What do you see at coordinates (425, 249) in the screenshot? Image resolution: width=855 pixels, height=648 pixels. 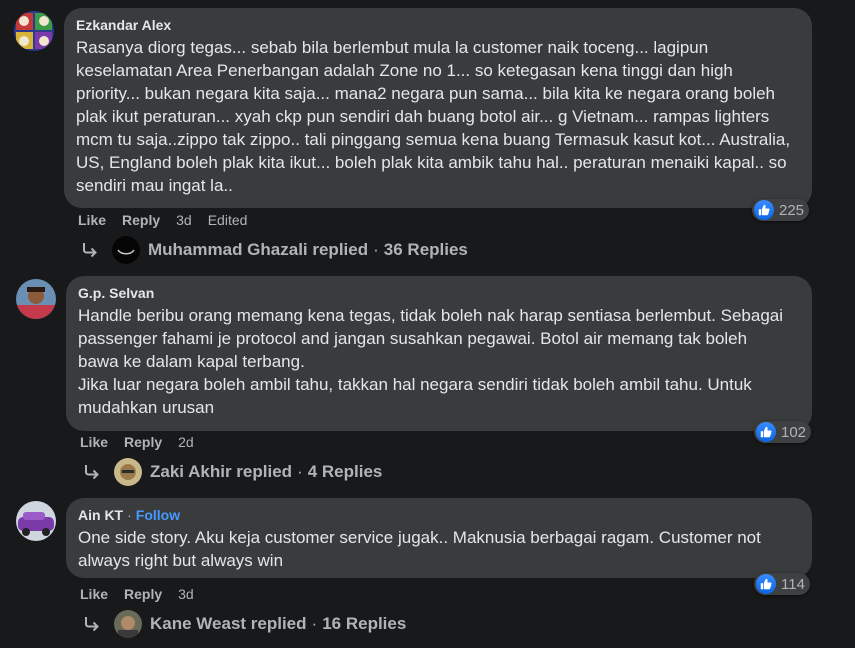 I see `reply-count: 36 Replies` at bounding box center [425, 249].